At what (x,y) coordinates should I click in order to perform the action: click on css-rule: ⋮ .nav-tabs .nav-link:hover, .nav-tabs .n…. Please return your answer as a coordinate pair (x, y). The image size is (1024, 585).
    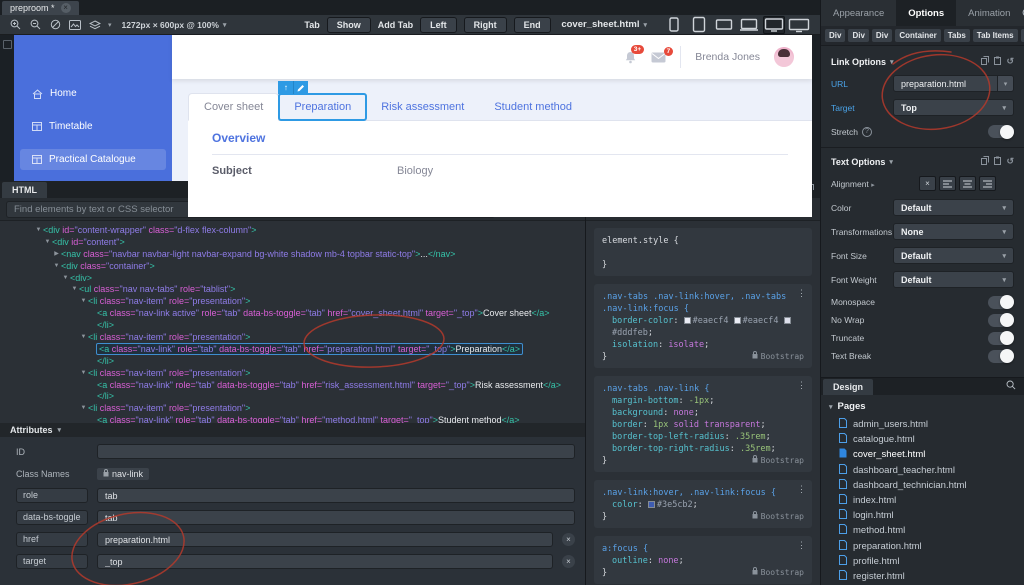
    Looking at the image, I should click on (703, 326).